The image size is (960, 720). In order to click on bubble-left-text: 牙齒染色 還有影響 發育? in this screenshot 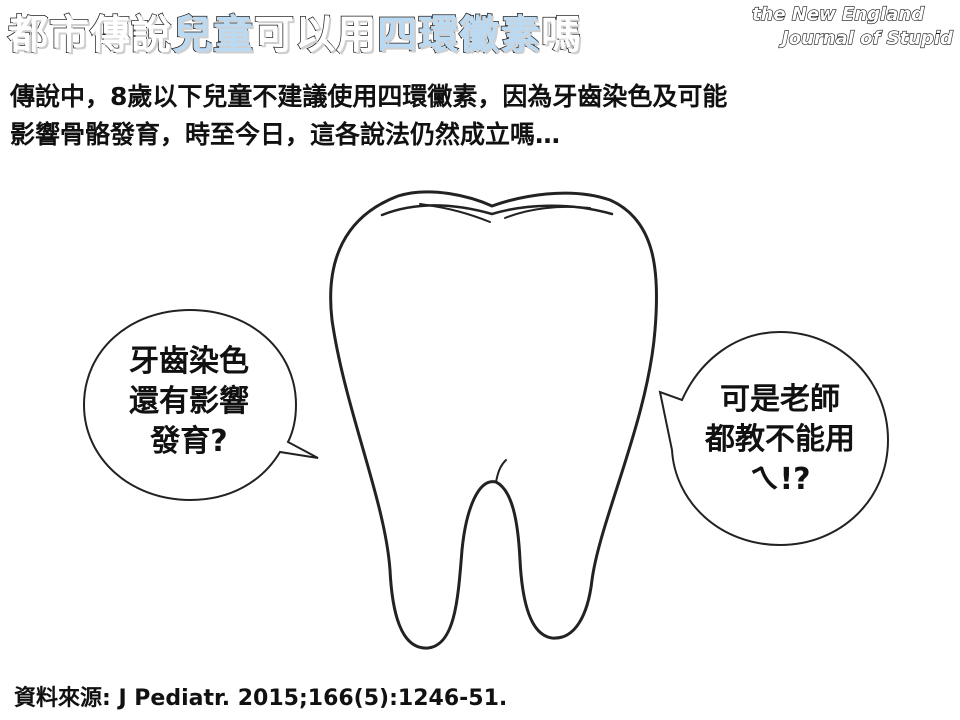, I will do `click(189, 402)`.